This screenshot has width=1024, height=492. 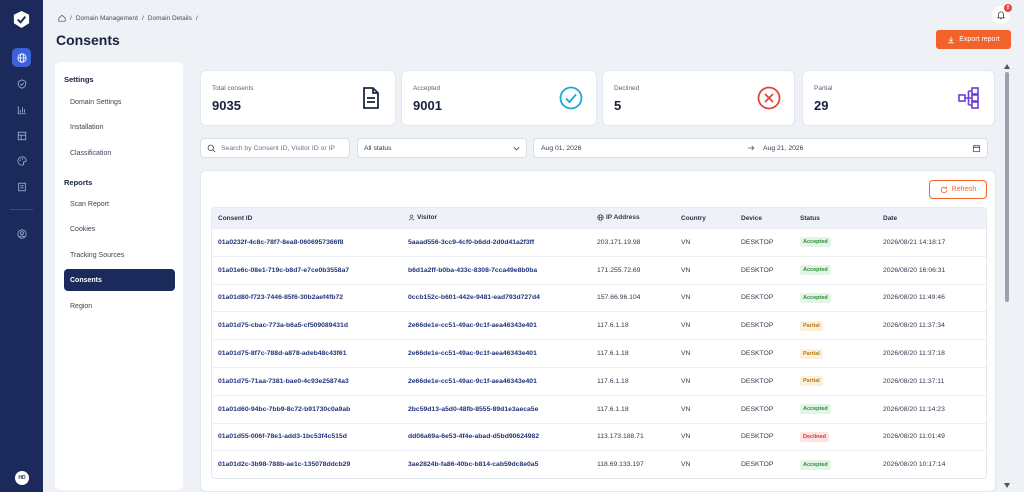 I want to click on breadcrumb-domain-details: Domain Details, so click(x=170, y=18).